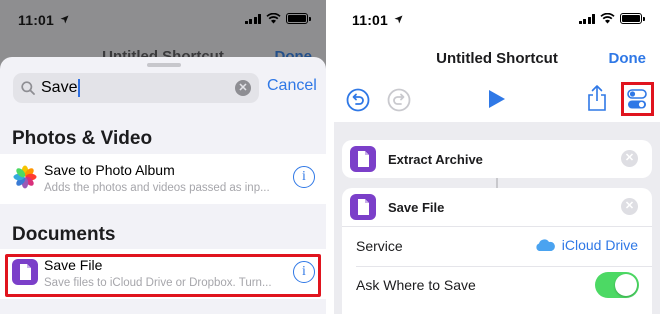 The image size is (660, 314). Describe the element at coordinates (73, 265) in the screenshot. I see `item-title: Save File` at that location.